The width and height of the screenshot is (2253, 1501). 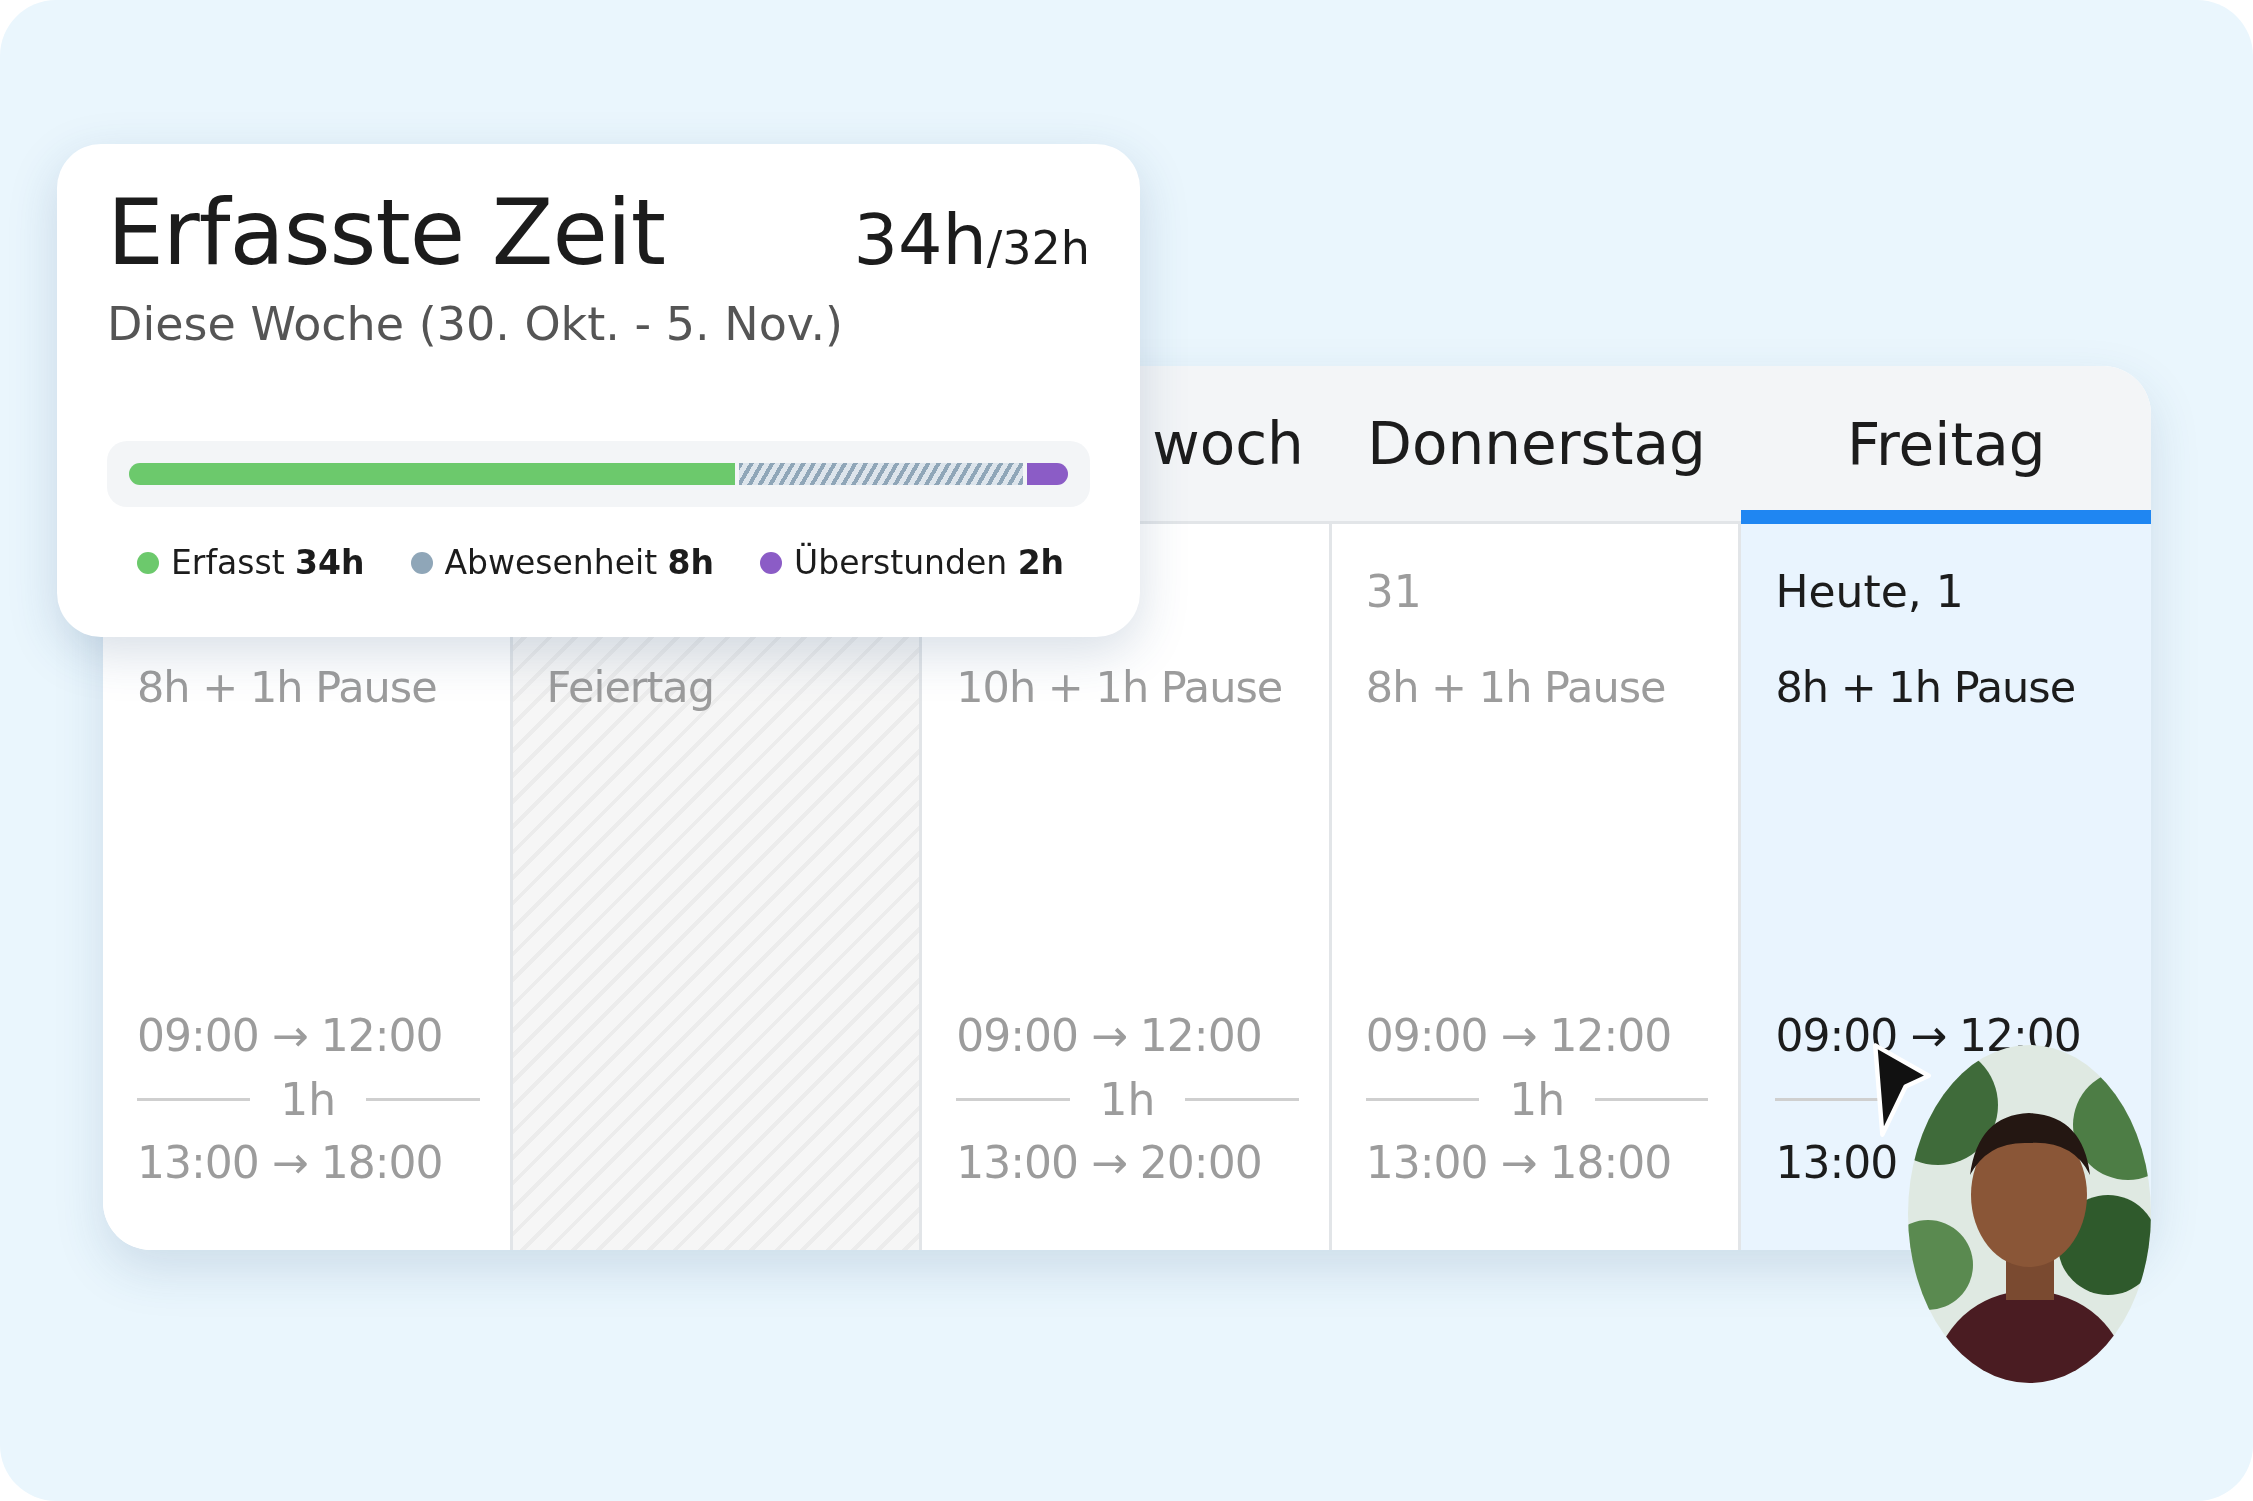 What do you see at coordinates (386, 232) in the screenshot?
I see `card-title: Erfasste Zeit` at bounding box center [386, 232].